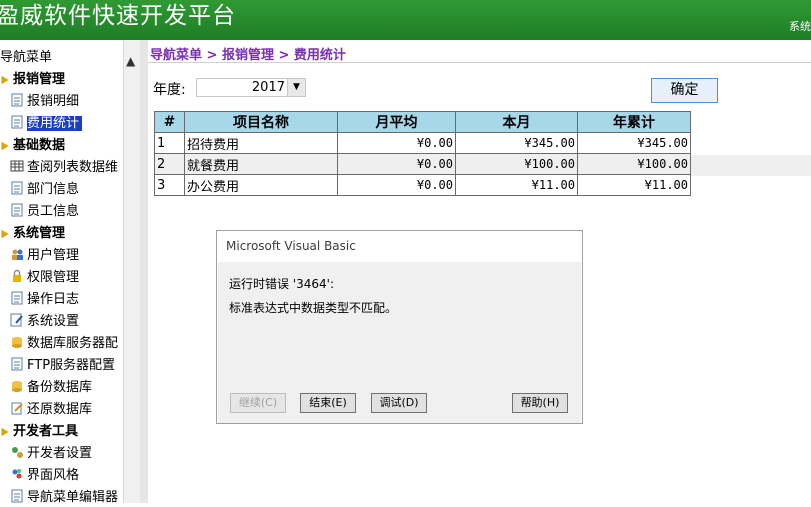 The width and height of the screenshot is (811, 507). I want to click on sidebar-group: 系统管理, so click(32, 232).